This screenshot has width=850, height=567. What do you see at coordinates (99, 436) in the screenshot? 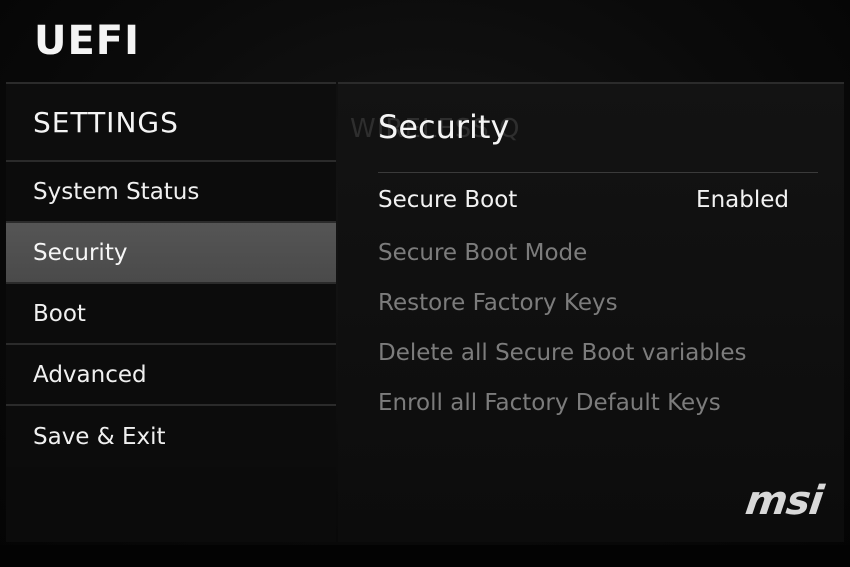
I see `sidebar-item-label: Save & Exit` at bounding box center [99, 436].